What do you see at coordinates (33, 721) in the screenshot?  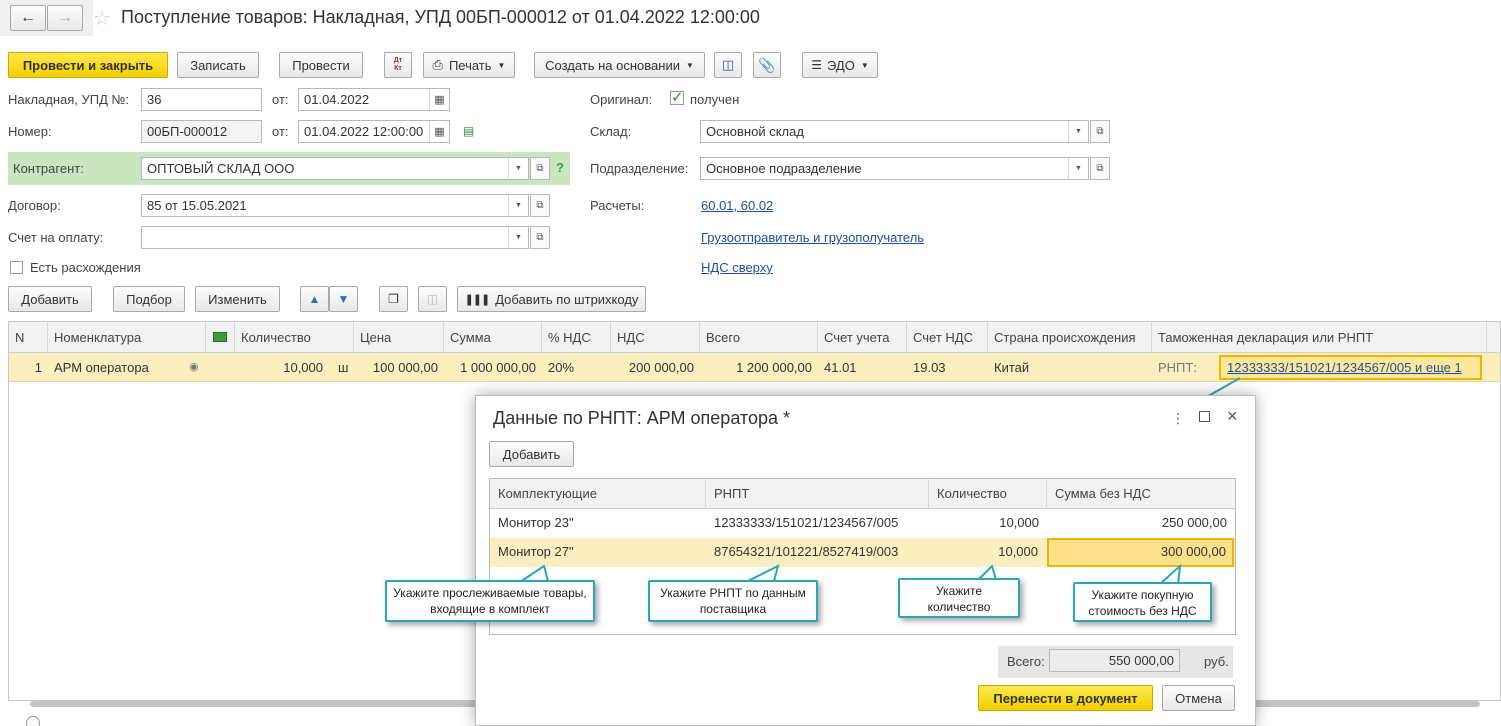 I see `bottom-status-icon` at bounding box center [33, 721].